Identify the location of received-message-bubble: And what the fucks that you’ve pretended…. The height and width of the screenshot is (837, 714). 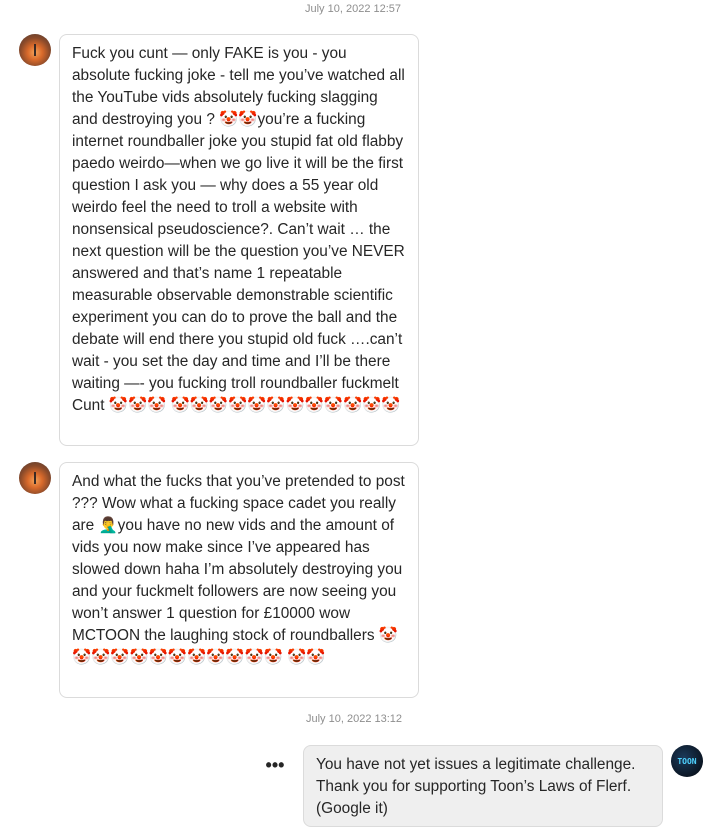
(239, 580).